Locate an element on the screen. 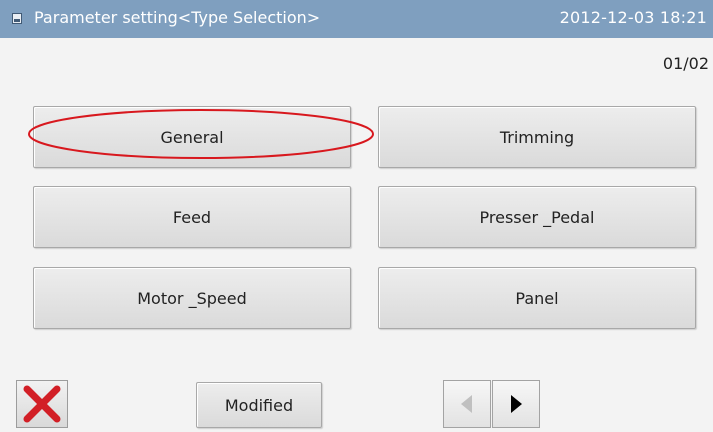 This screenshot has width=713, height=432. feed-button: Feed is located at coordinates (192, 217).